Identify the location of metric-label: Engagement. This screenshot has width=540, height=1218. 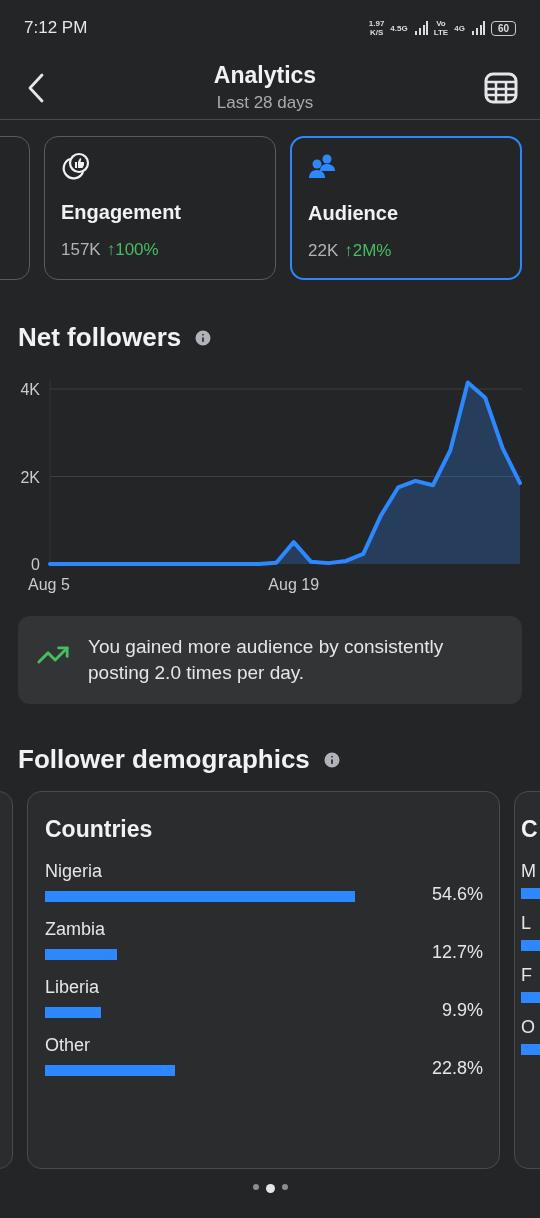
(122, 212).